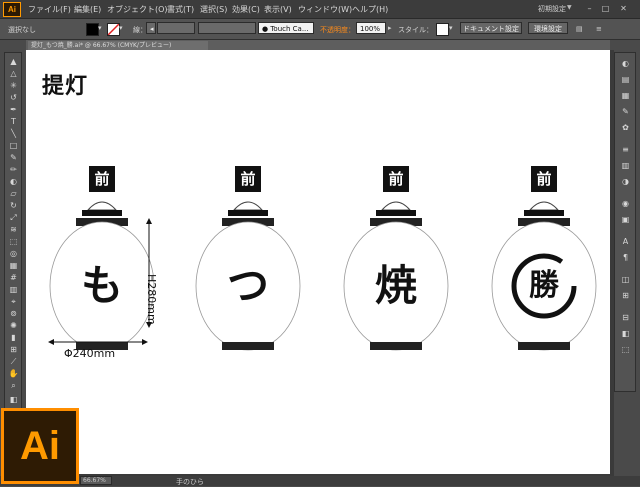 The image size is (640, 487). Describe the element at coordinates (13, 73) in the screenshot. I see `direct-selection-tool-icon: △` at that location.